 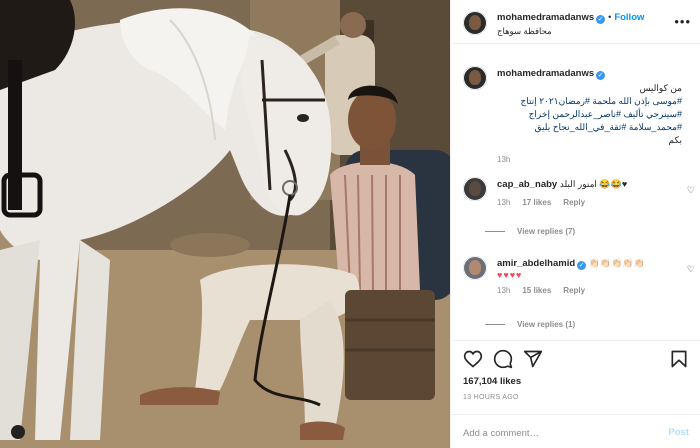 What do you see at coordinates (536, 202) in the screenshot?
I see `comment-likes: 17 likes` at bounding box center [536, 202].